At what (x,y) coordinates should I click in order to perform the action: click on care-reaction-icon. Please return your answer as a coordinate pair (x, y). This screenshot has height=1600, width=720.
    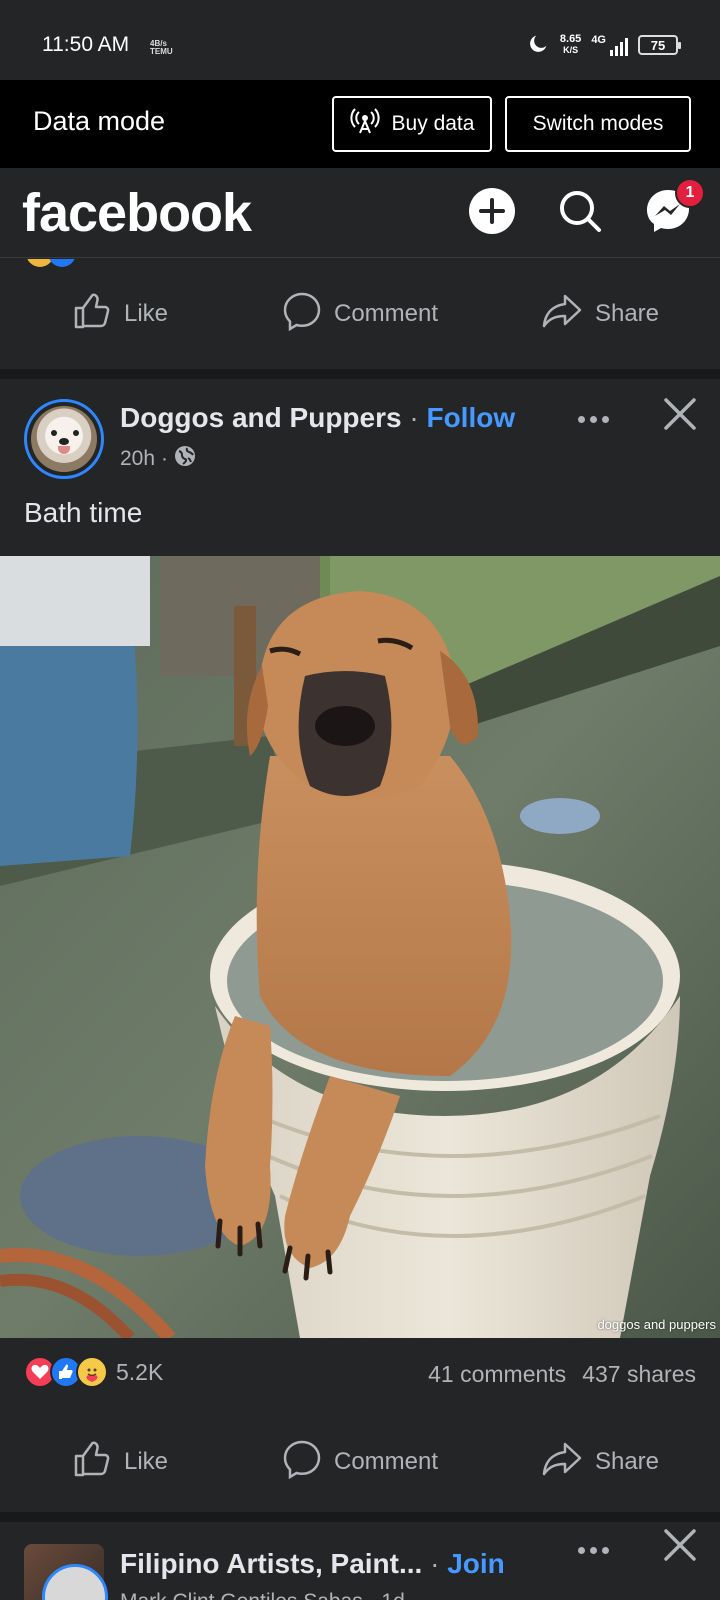
    Looking at the image, I should click on (92, 1372).